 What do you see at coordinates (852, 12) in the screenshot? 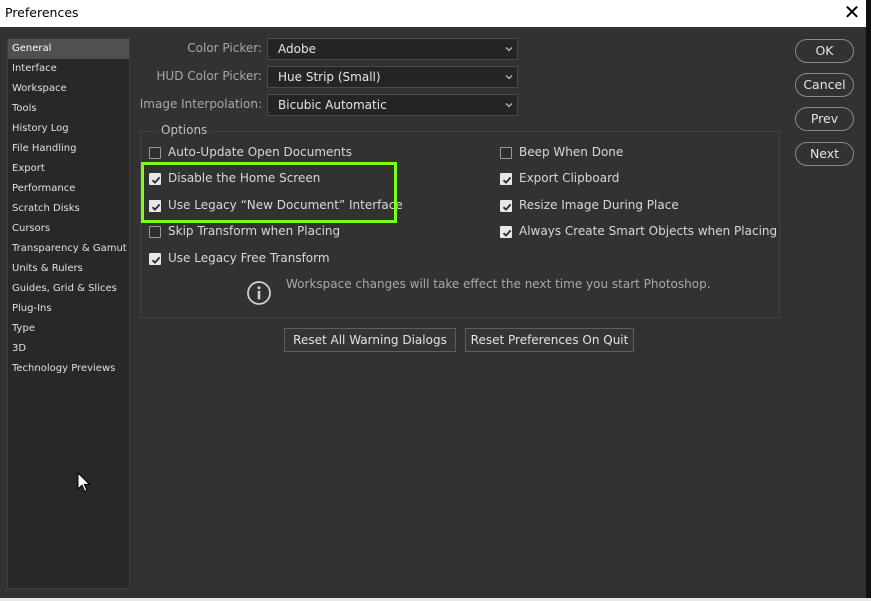
I see `close-icon: ✕` at bounding box center [852, 12].